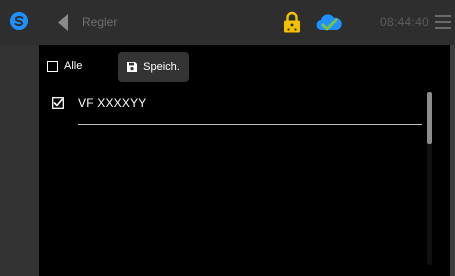 This screenshot has width=455, height=276. I want to click on list-item: VF XXXXYY, so click(99, 103).